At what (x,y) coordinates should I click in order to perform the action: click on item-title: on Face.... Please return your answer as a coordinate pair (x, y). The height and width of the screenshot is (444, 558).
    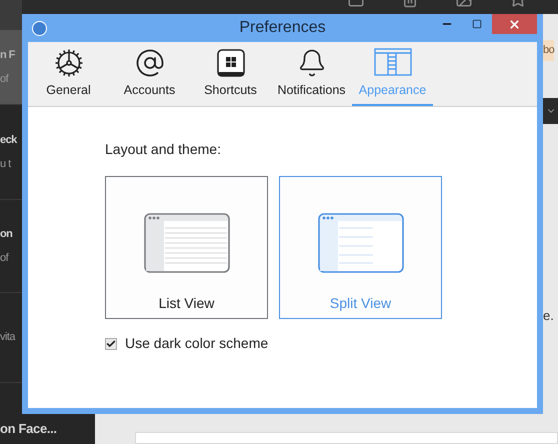
    Looking at the image, I should click on (28, 429).